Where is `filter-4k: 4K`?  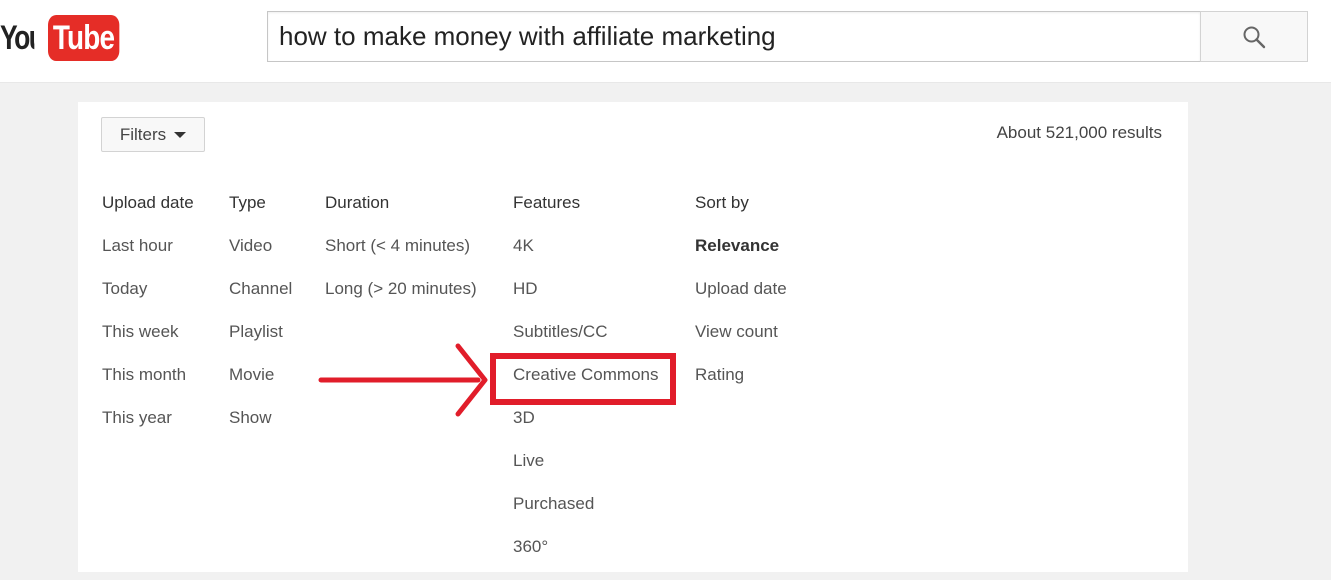
filter-4k: 4K is located at coordinates (586, 257).